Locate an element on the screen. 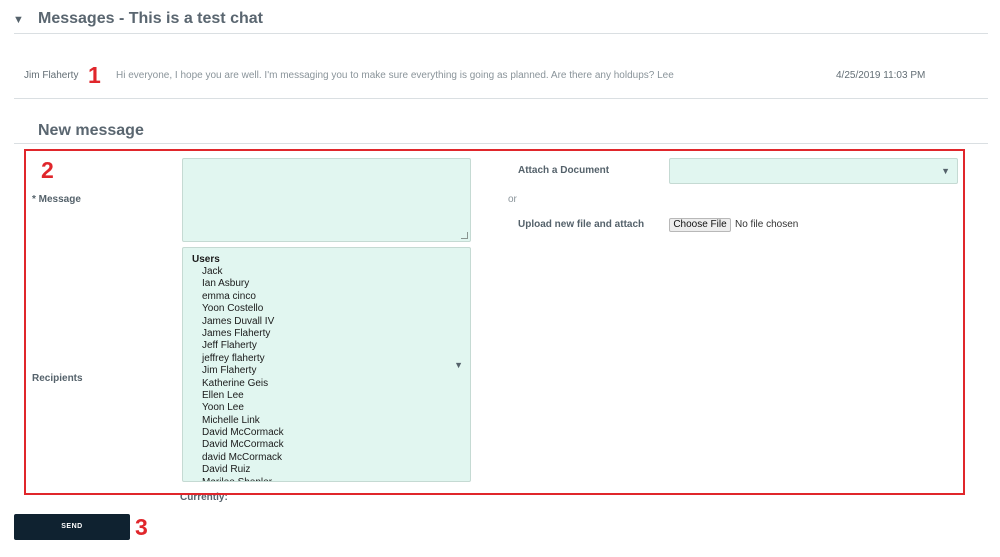 The image size is (1000, 557). recipient-option: Jack is located at coordinates (243, 272).